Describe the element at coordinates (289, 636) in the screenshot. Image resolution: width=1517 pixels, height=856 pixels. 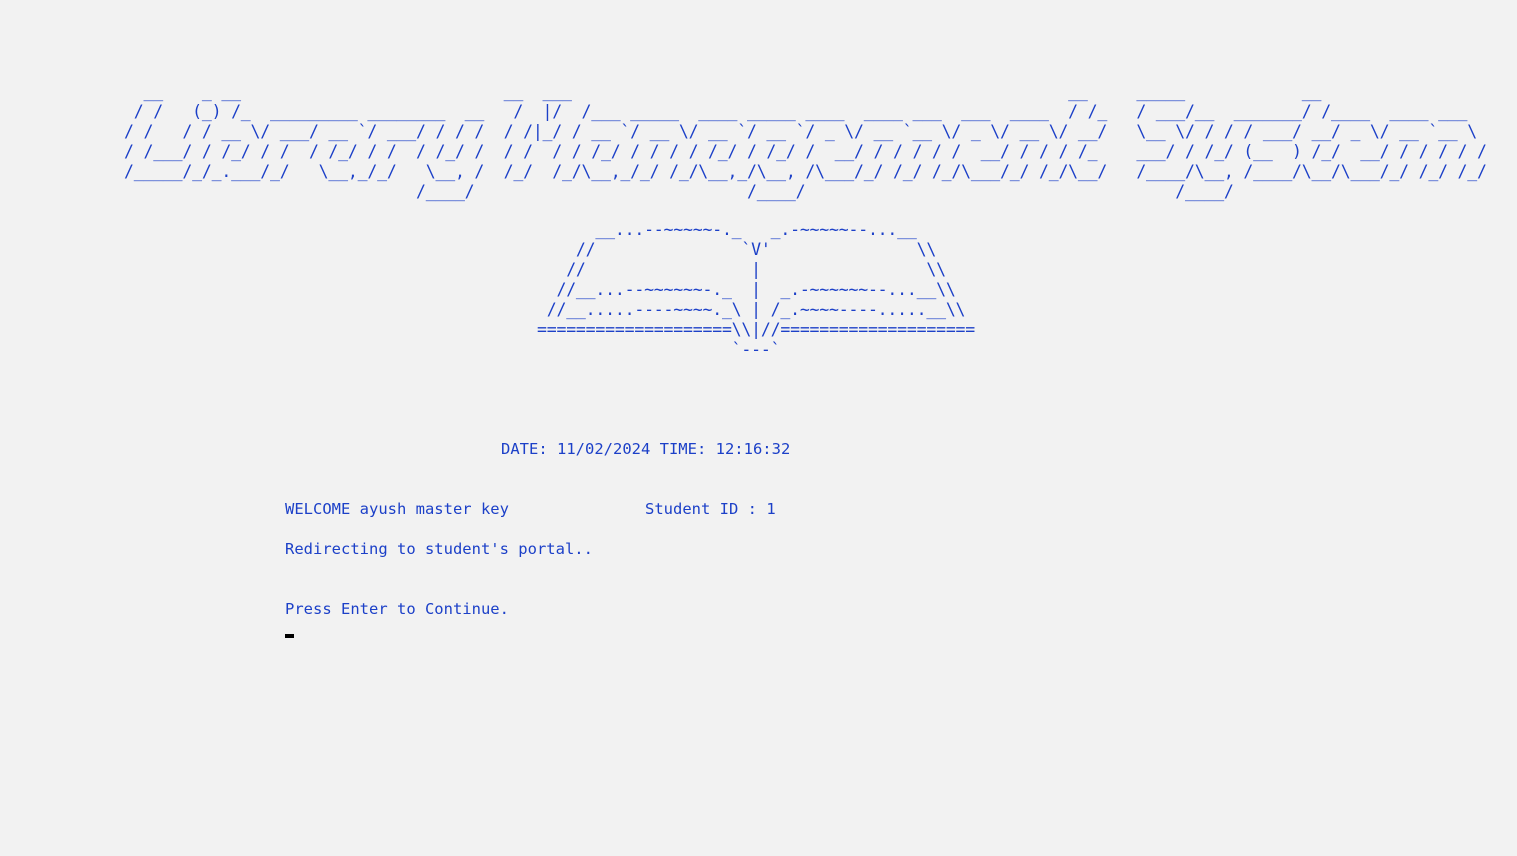
I see `text-cursor` at that location.